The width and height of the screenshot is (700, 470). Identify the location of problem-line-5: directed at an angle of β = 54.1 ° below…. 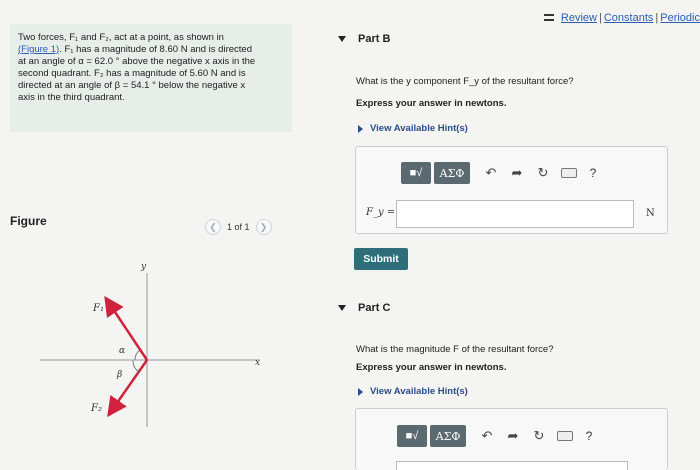
(132, 85).